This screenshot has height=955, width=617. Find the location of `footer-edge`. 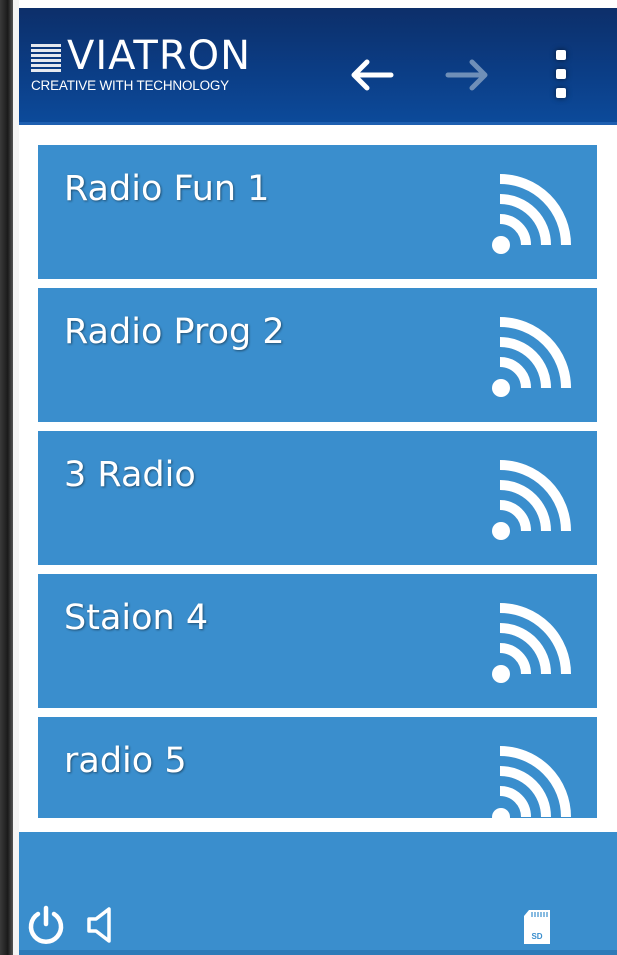

footer-edge is located at coordinates (318, 952).